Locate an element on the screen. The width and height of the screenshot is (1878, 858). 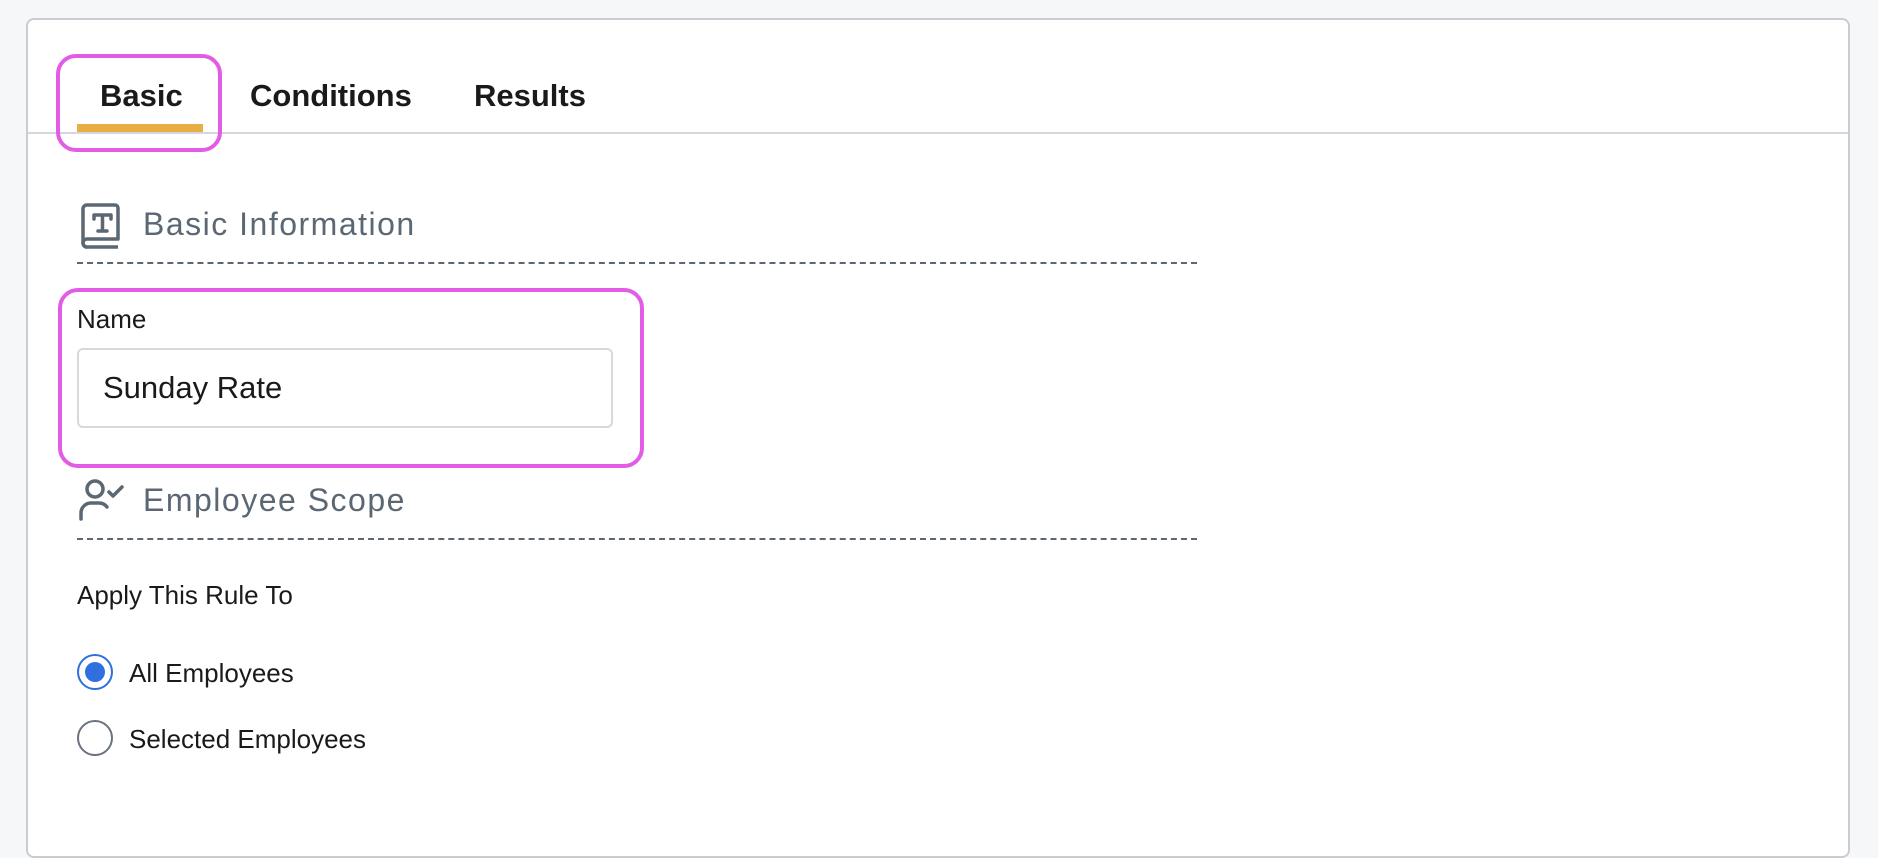
text-document-icon is located at coordinates (100, 226).